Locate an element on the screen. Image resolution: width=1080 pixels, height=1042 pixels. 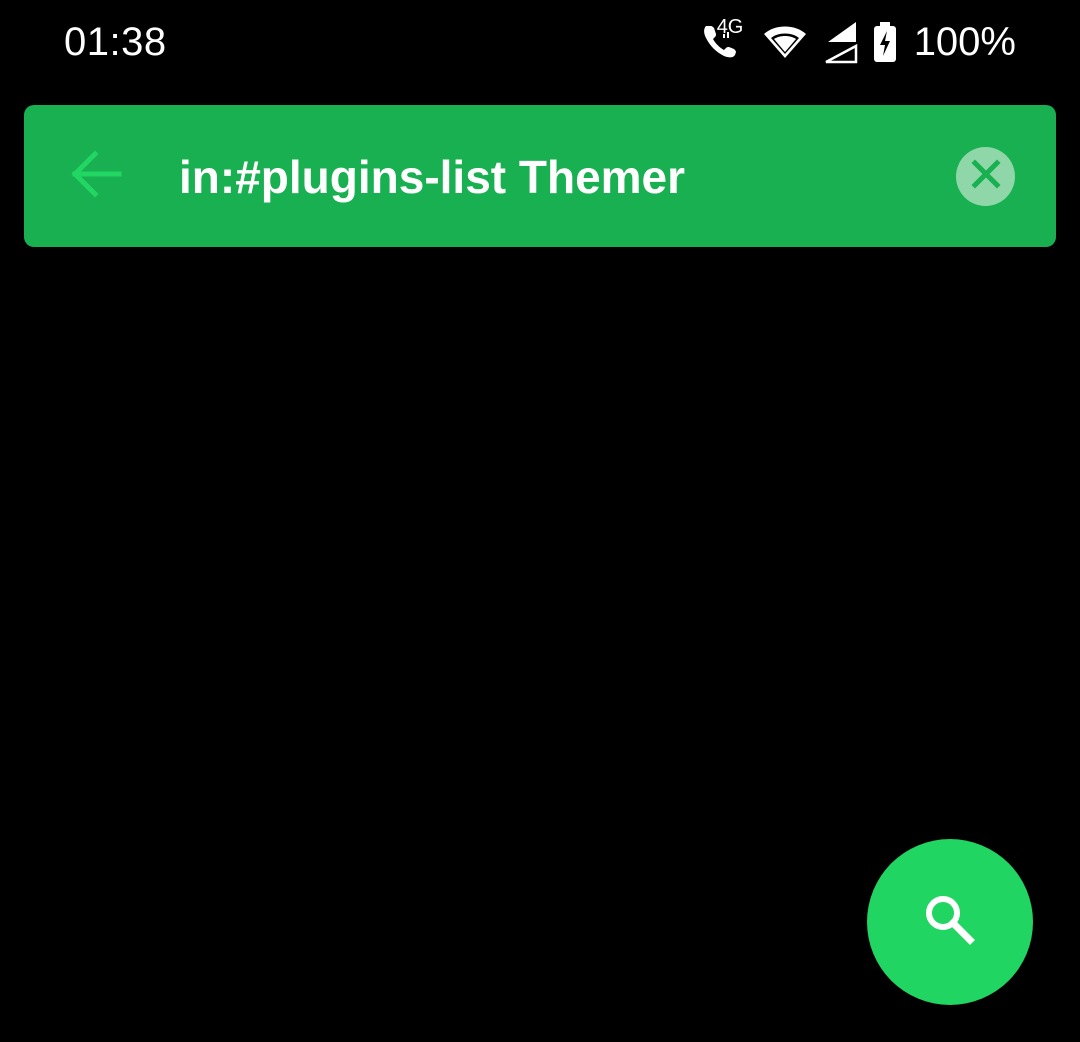
status-bar: 01:38 4G 100% is located at coordinates (540, 42).